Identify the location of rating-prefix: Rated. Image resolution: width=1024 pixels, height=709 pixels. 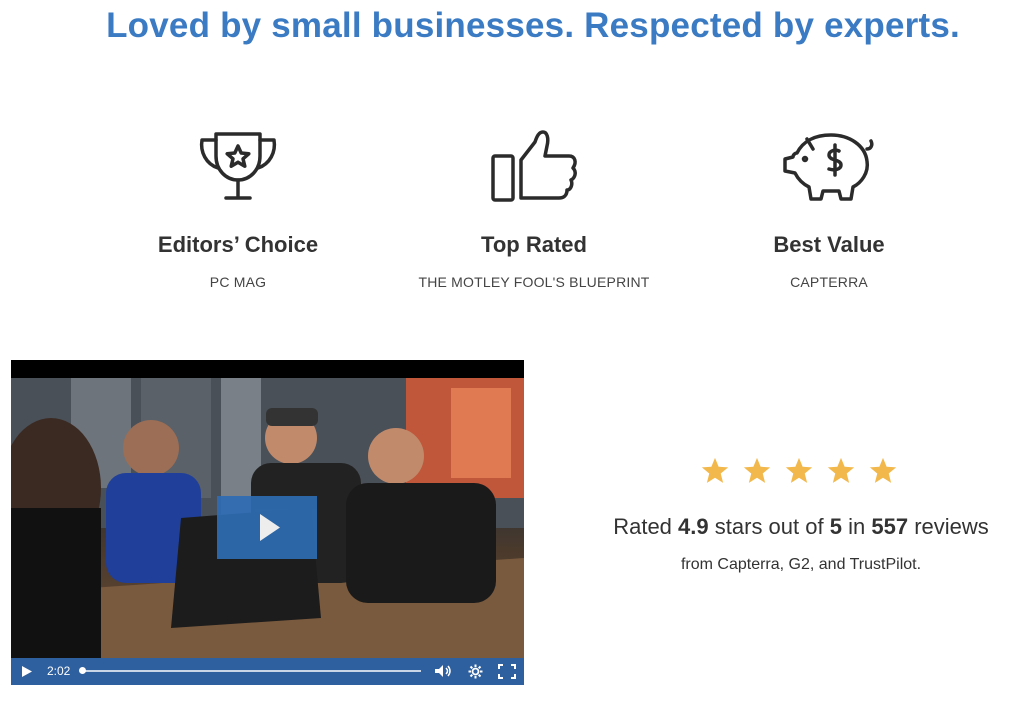
(642, 526).